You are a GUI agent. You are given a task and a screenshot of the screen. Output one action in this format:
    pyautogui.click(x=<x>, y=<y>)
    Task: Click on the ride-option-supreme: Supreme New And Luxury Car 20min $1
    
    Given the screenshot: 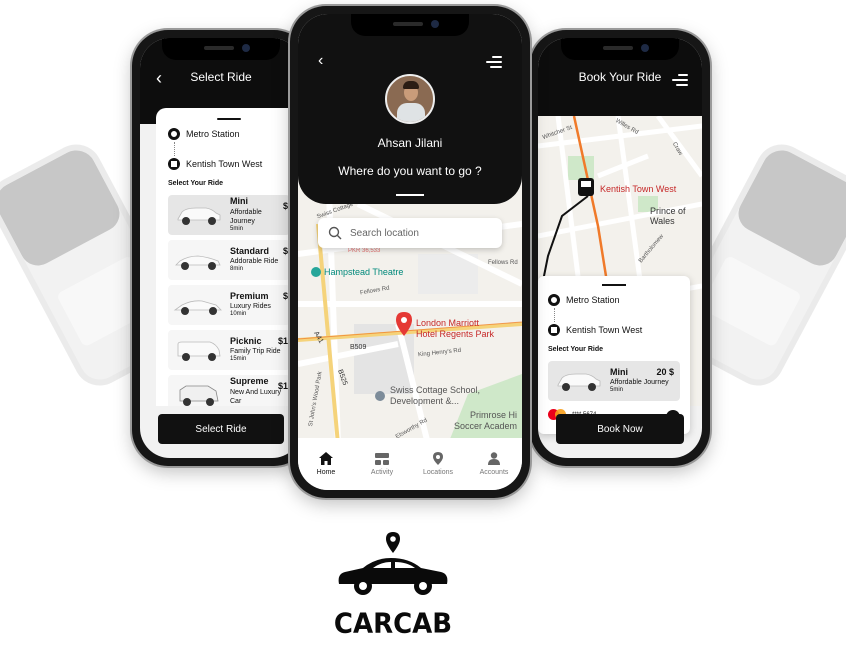 What is the action you would take?
    pyautogui.click(x=229, y=390)
    